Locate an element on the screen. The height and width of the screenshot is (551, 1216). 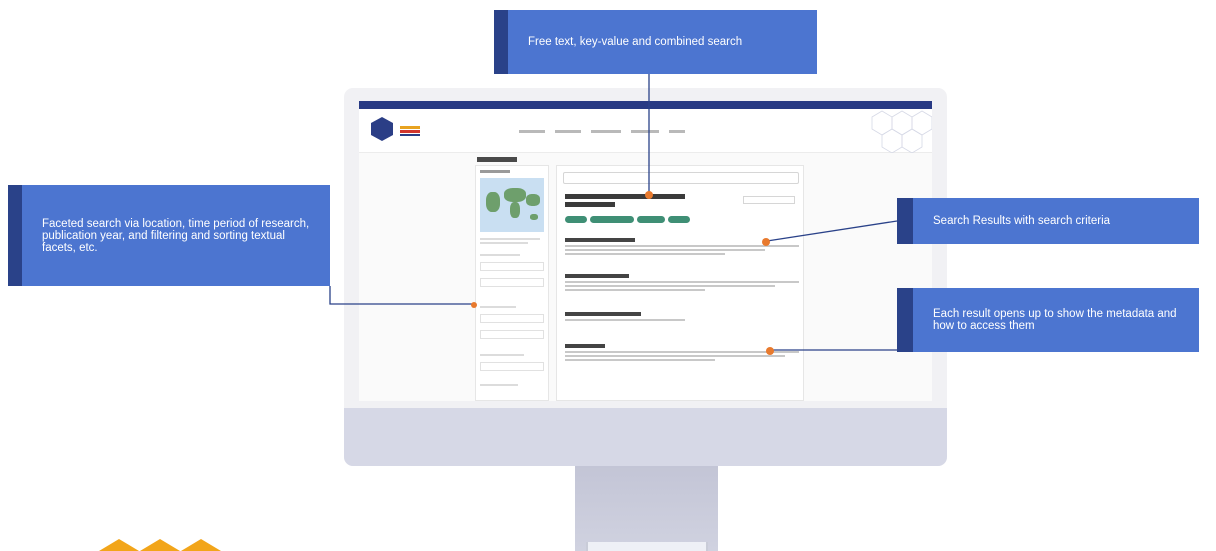
order-by-select is located at coordinates (769, 200).